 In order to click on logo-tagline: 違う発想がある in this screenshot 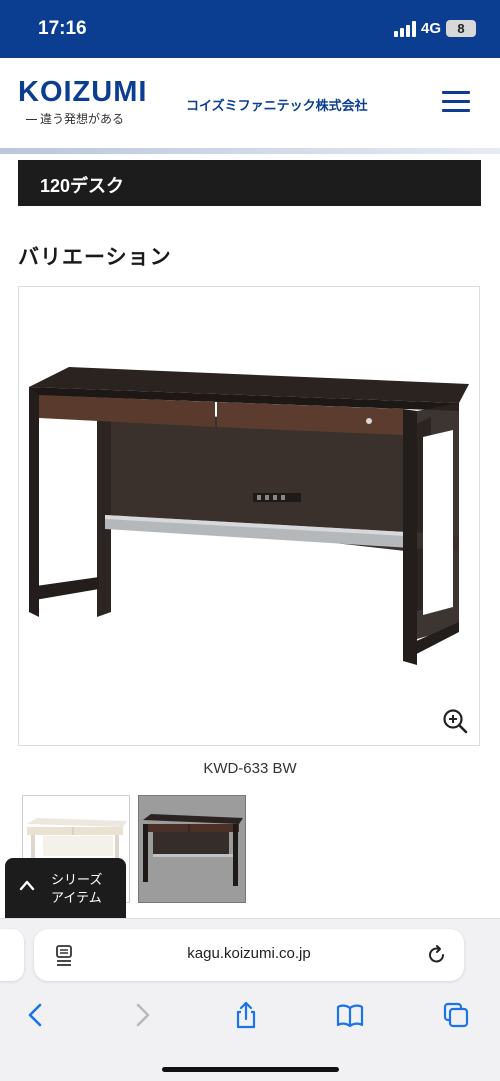, I will do `click(75, 119)`.